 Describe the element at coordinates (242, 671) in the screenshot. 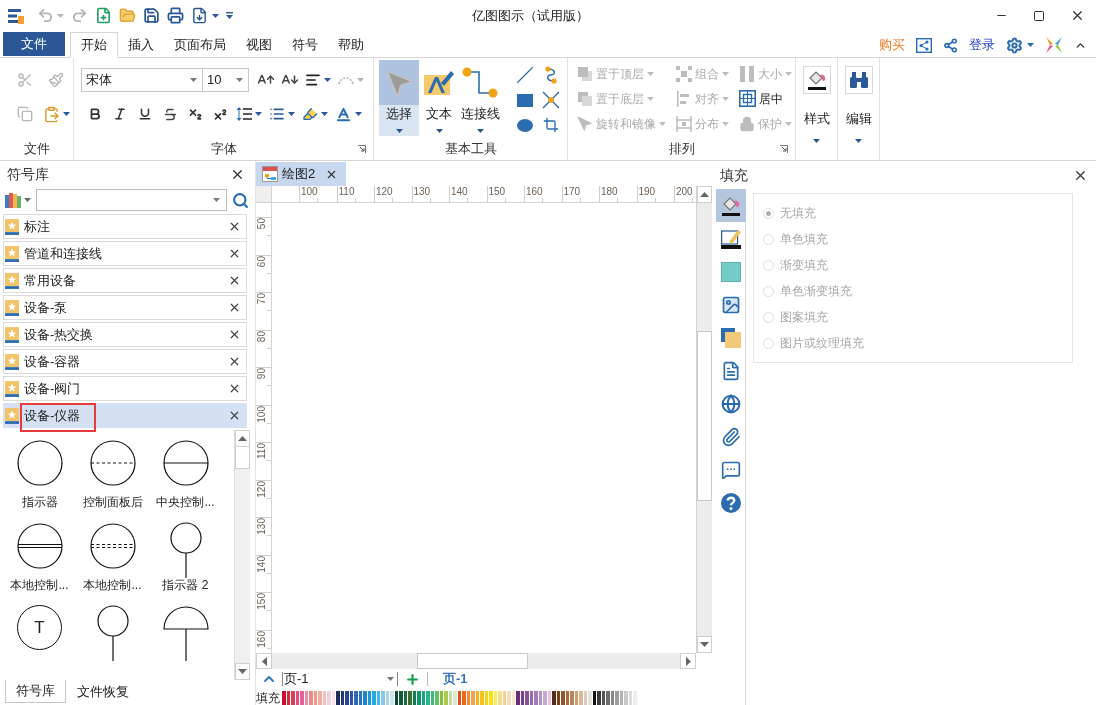

I see `scroll-down-button` at that location.